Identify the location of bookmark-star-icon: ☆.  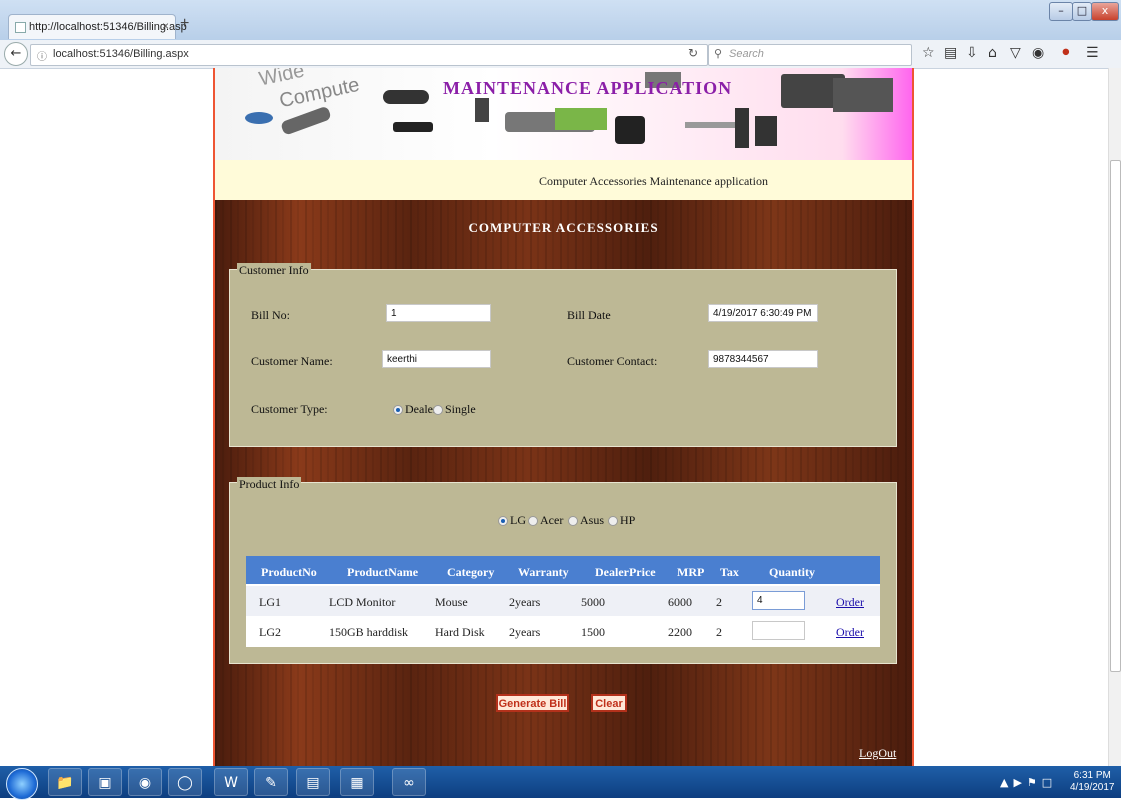
(928, 53).